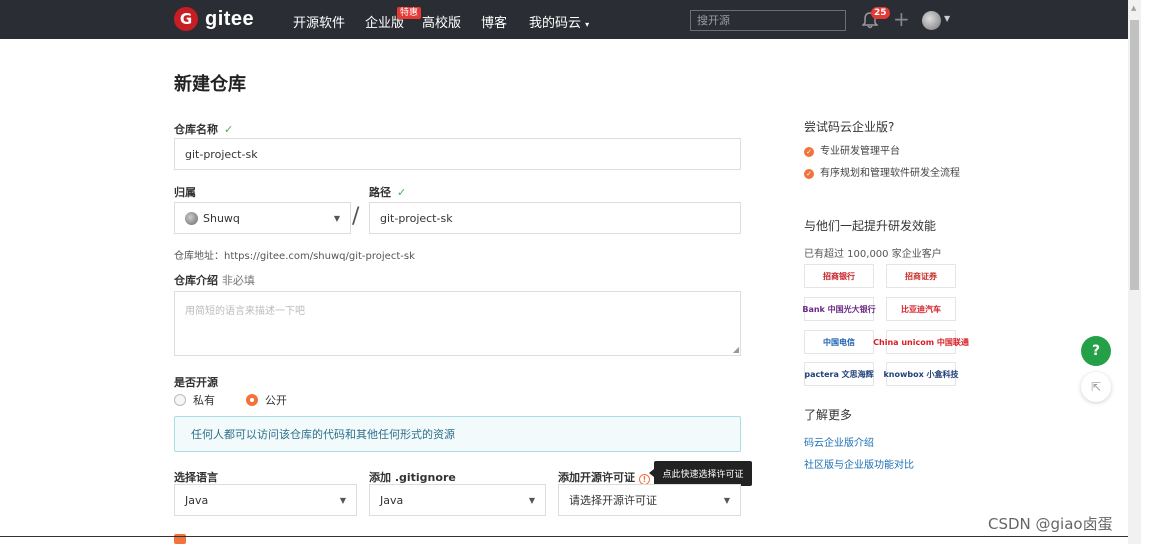 This screenshot has width=1151, height=544. Describe the element at coordinates (230, 18) in the screenshot. I see `gitee-logo-text: gitee` at that location.